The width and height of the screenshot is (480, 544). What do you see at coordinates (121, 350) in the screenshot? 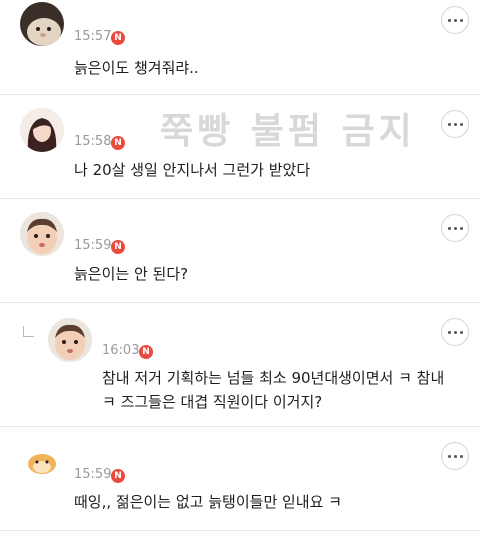
I see `comment-time: 16:03` at bounding box center [121, 350].